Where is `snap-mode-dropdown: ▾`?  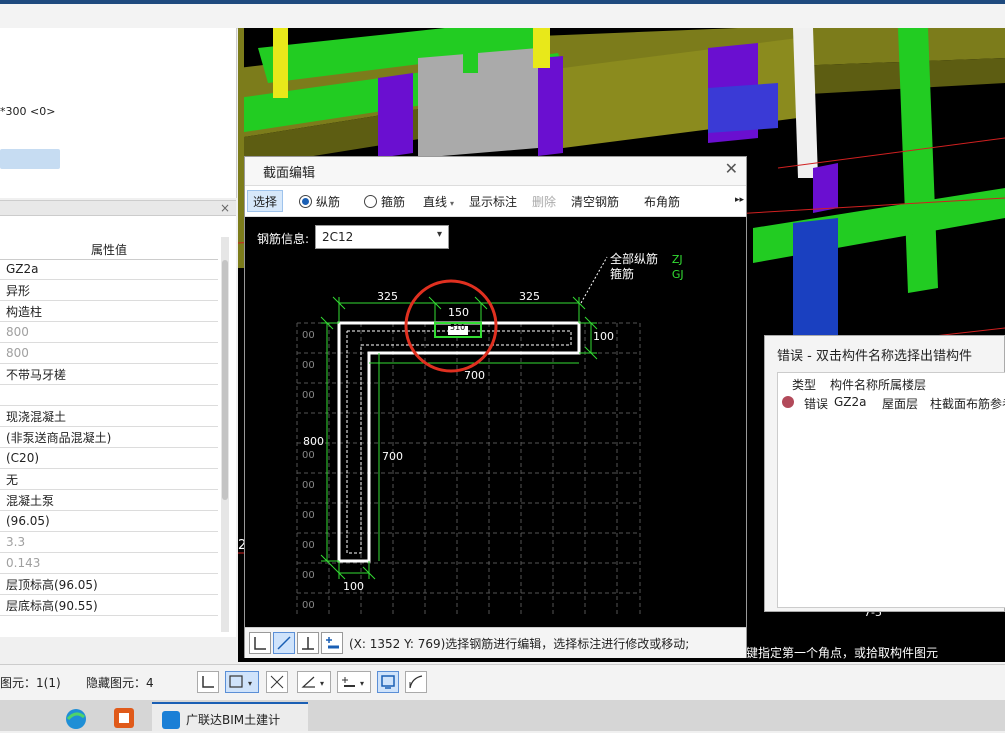 snap-mode-dropdown: ▾ is located at coordinates (354, 682).